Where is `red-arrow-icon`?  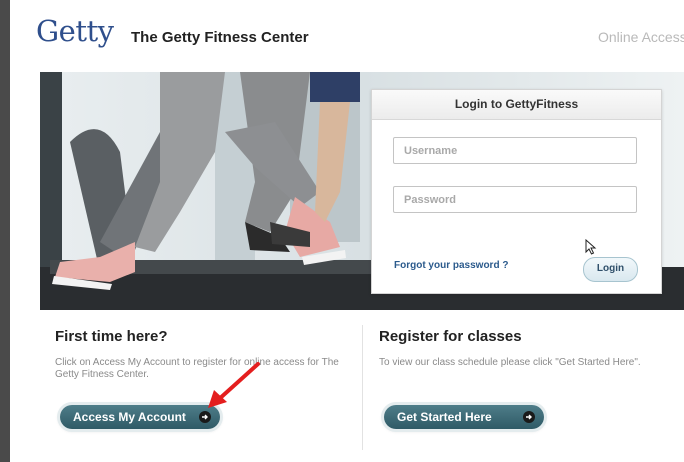
red-arrow-icon is located at coordinates (234, 385).